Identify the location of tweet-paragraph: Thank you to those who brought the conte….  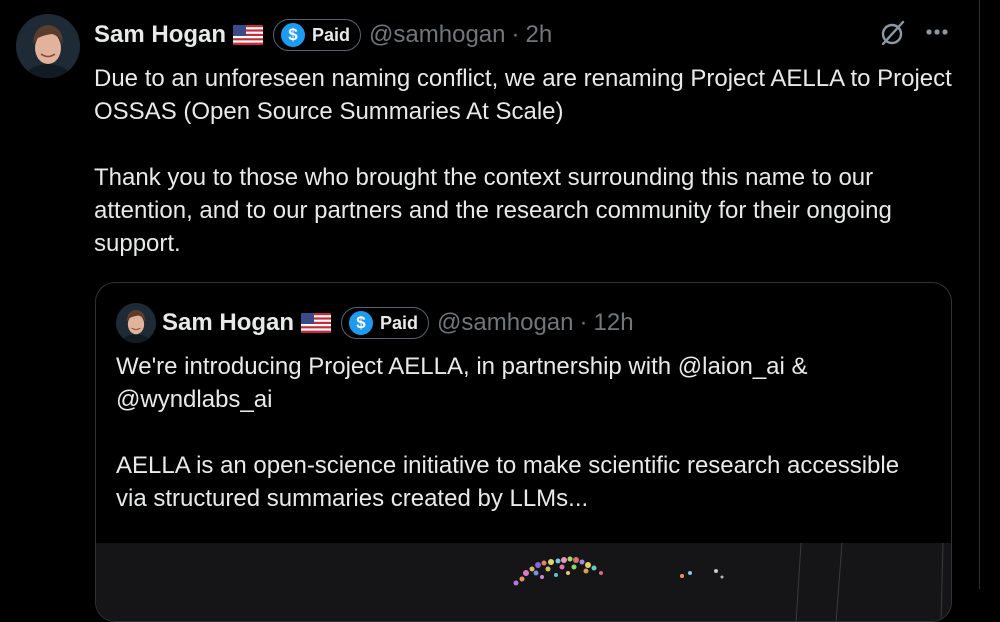
(493, 210).